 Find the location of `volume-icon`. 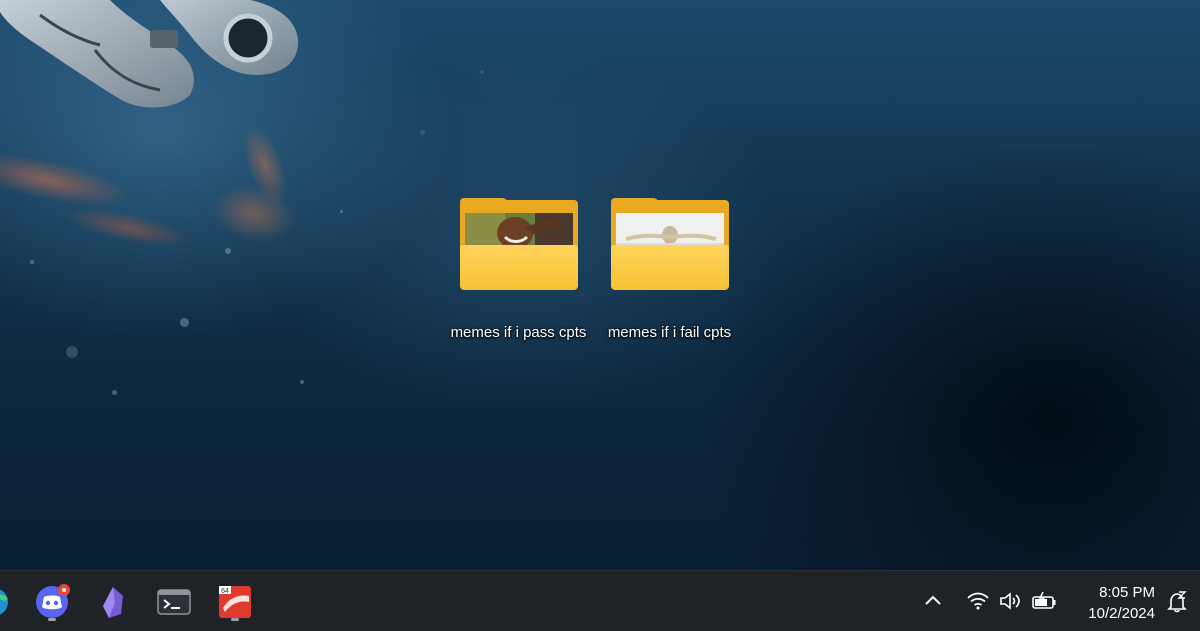

volume-icon is located at coordinates (1010, 601).